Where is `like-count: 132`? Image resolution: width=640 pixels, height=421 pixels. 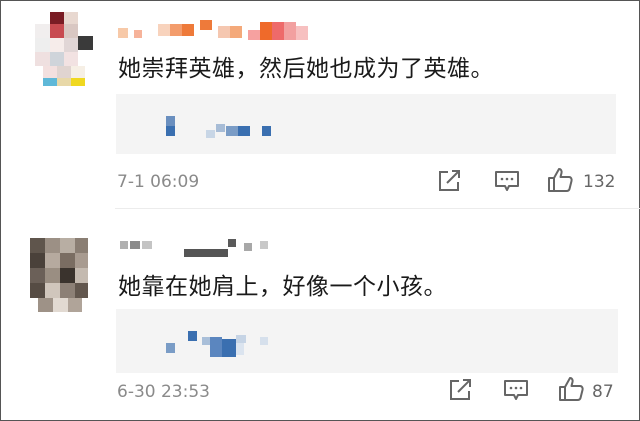
like-count: 132 is located at coordinates (599, 182).